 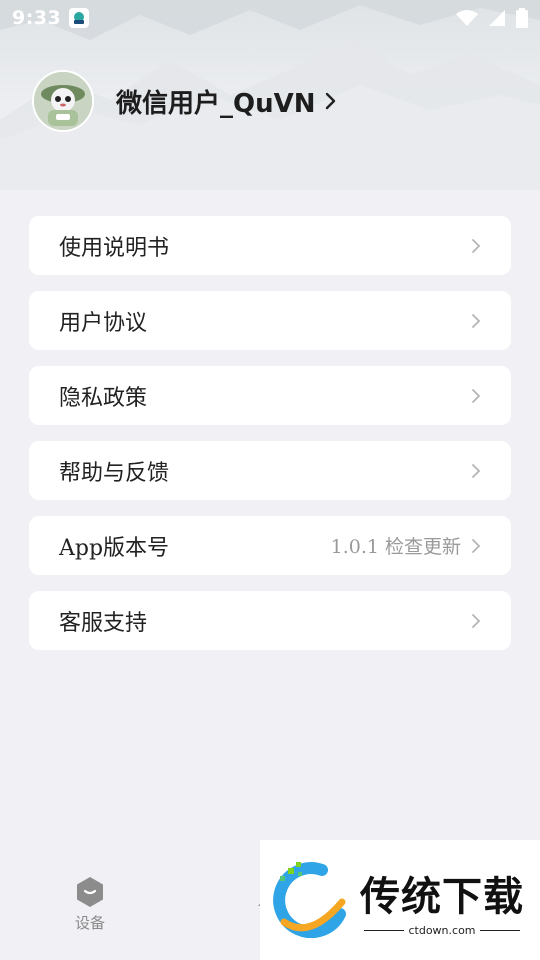 What do you see at coordinates (270, 545) in the screenshot?
I see `menu-item-app-version: App版本号 1.0.1 检查更新` at bounding box center [270, 545].